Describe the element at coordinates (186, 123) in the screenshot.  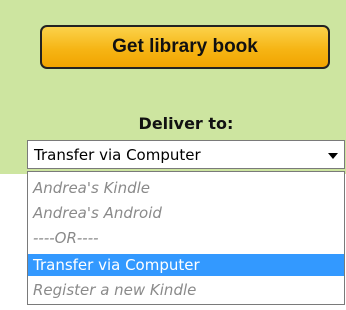
I see `deliver-to-label: Deliver to:` at that location.